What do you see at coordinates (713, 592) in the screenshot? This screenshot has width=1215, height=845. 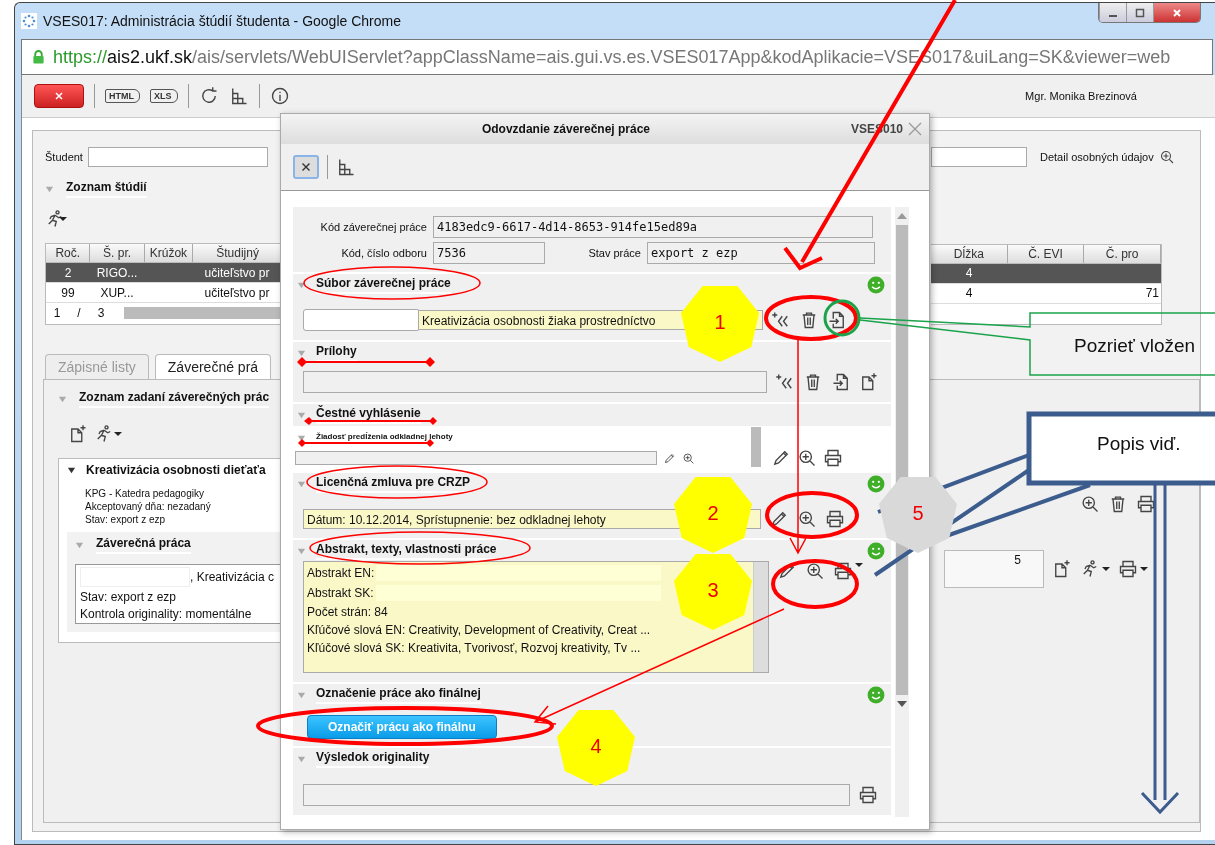 I see `number-marker: 3` at bounding box center [713, 592].